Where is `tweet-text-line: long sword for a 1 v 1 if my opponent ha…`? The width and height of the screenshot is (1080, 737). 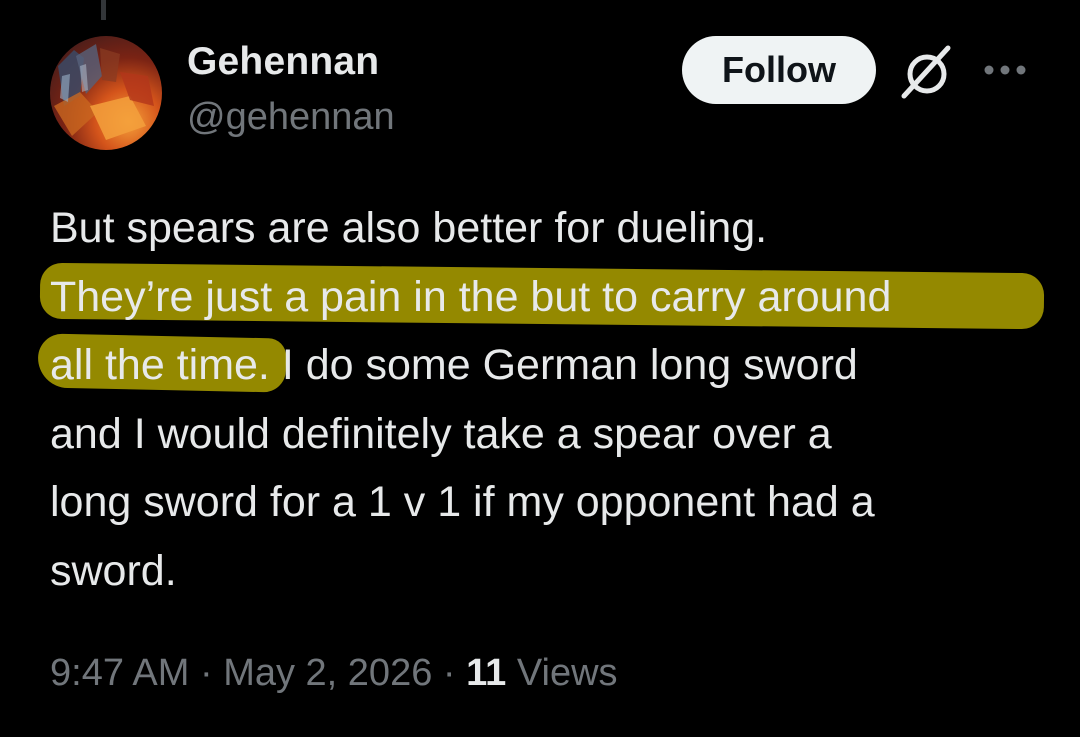
tweet-text-line: long sword for a 1 v 1 if my opponent ha… is located at coordinates (462, 502).